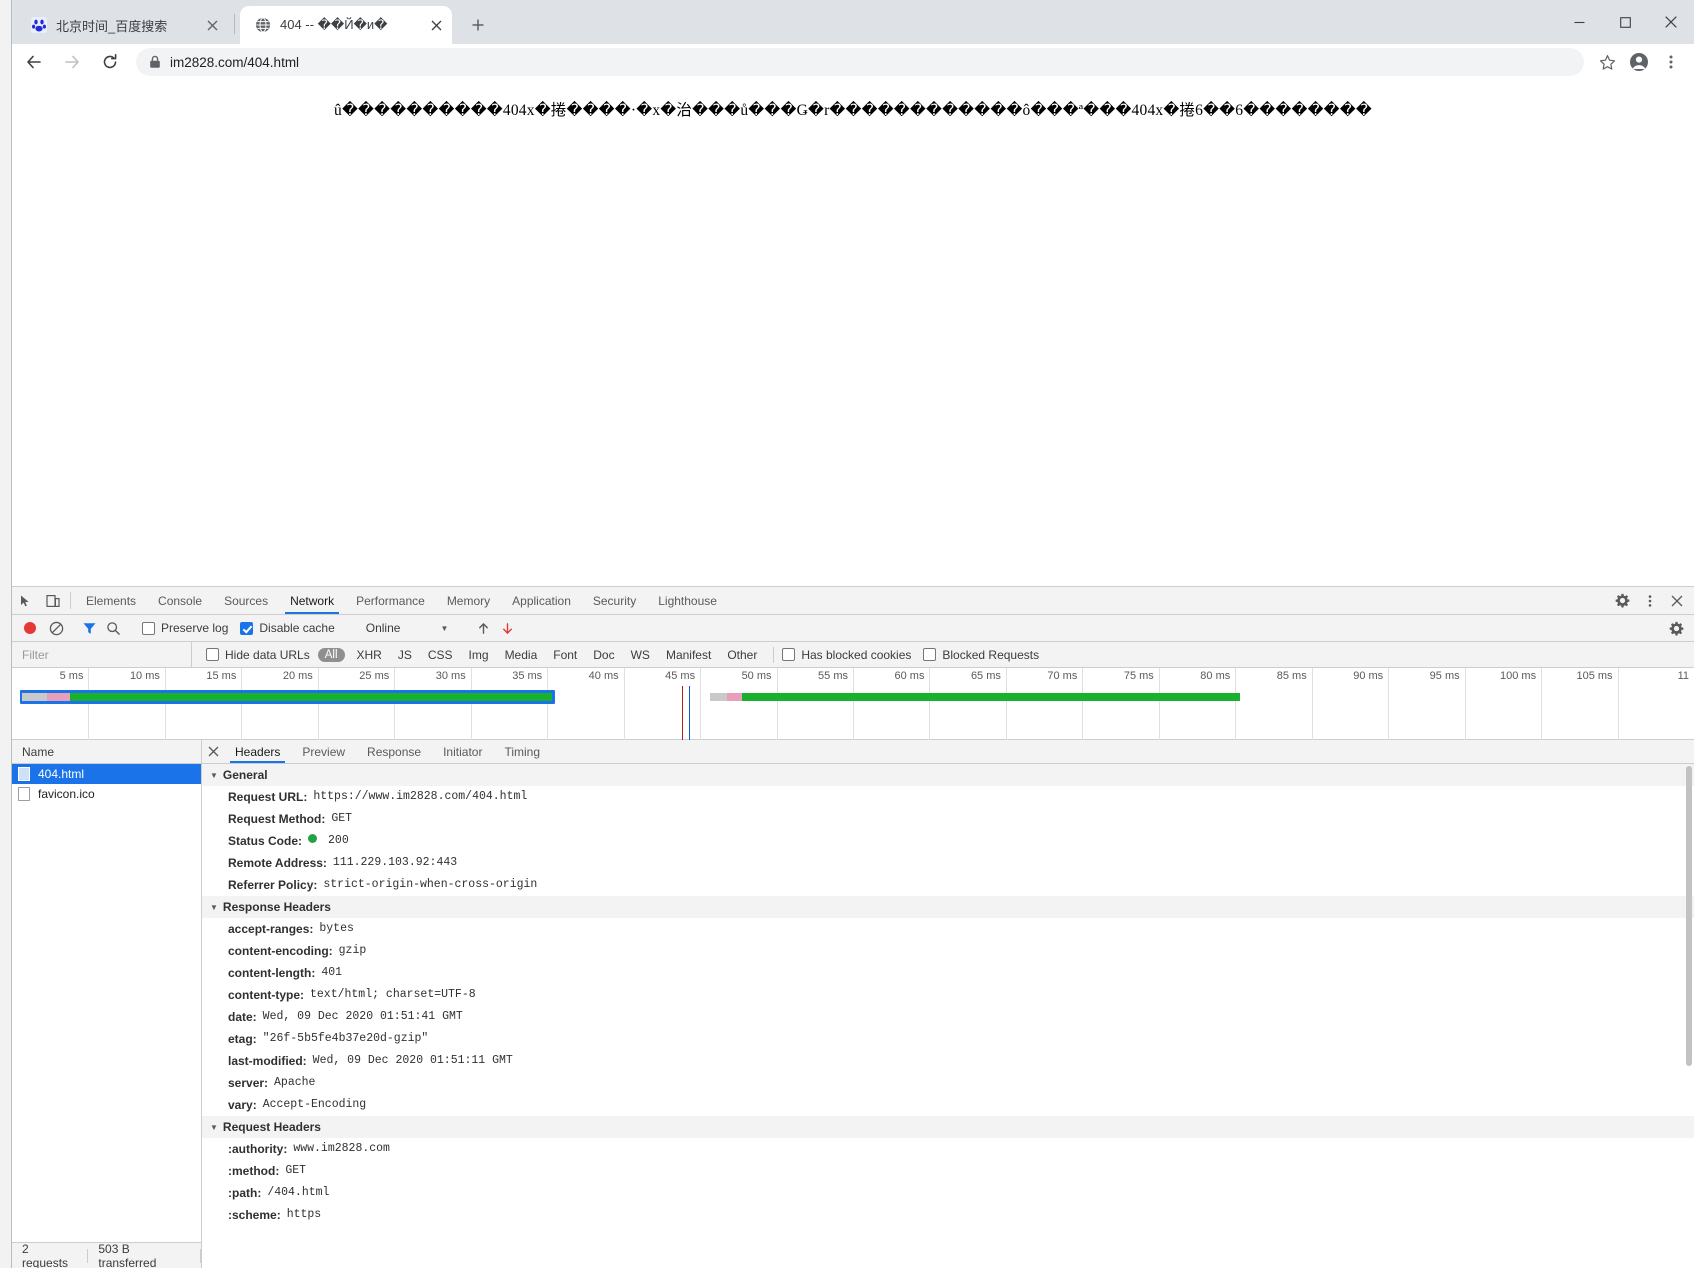 The image size is (1694, 1268). I want to click on request-row-faviconico: favicon.ico, so click(106, 794).